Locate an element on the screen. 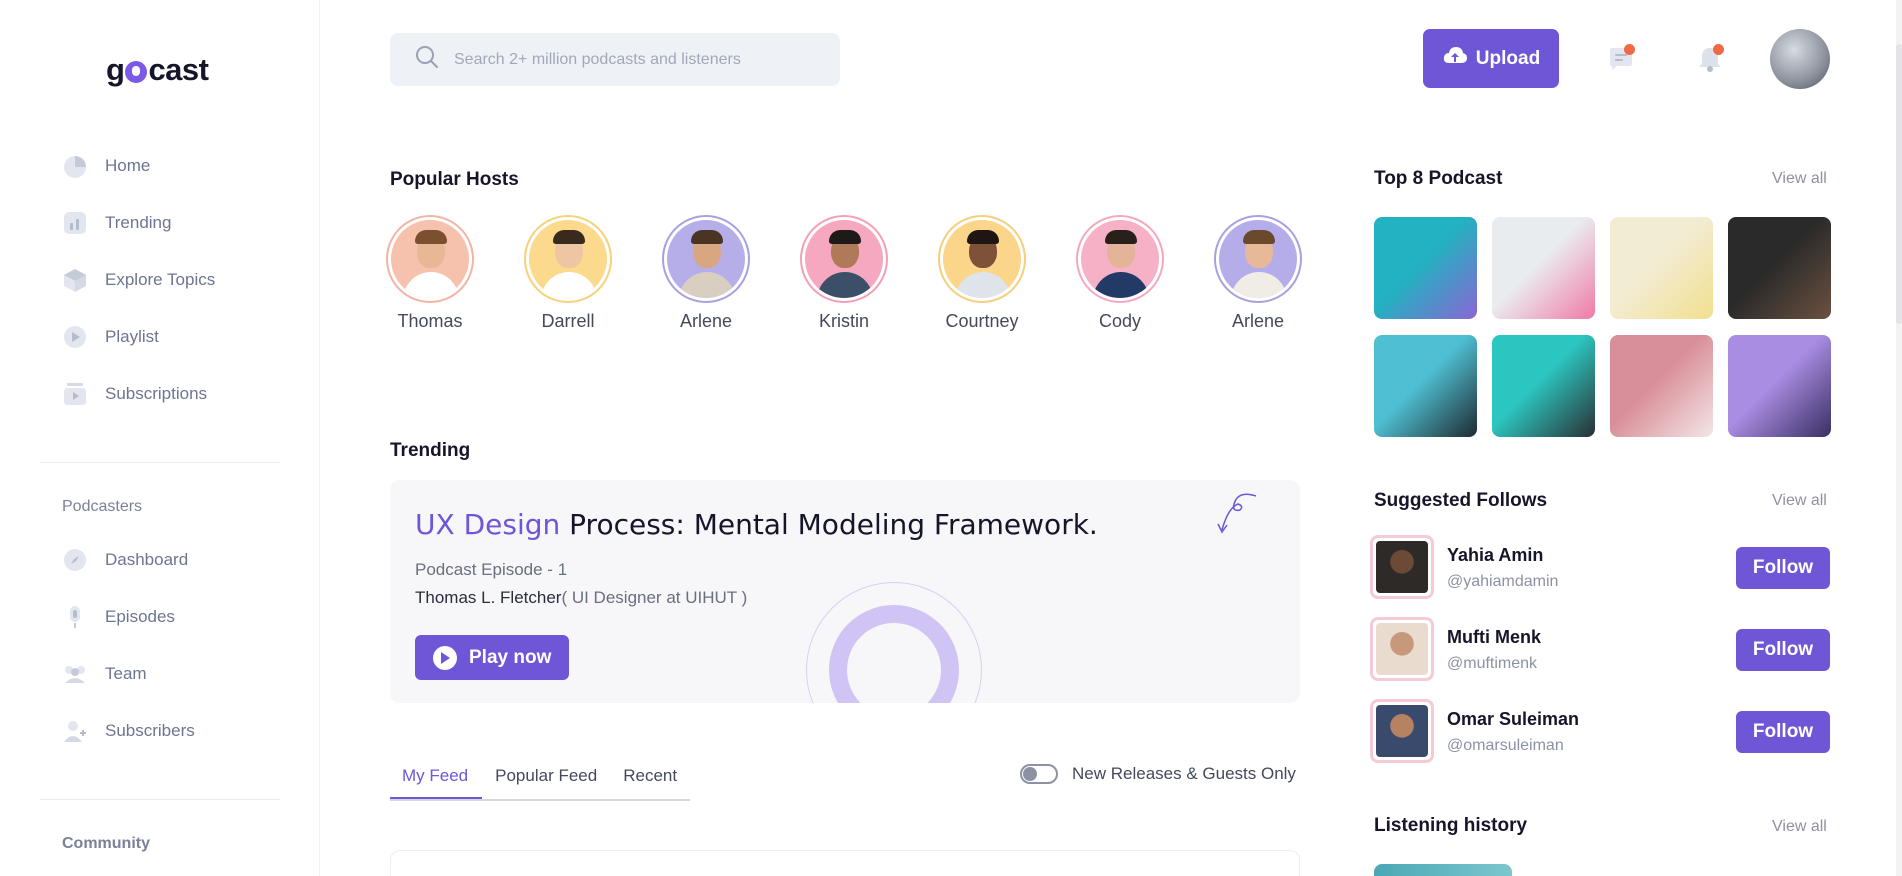  upload-button: Upload is located at coordinates (1491, 58).